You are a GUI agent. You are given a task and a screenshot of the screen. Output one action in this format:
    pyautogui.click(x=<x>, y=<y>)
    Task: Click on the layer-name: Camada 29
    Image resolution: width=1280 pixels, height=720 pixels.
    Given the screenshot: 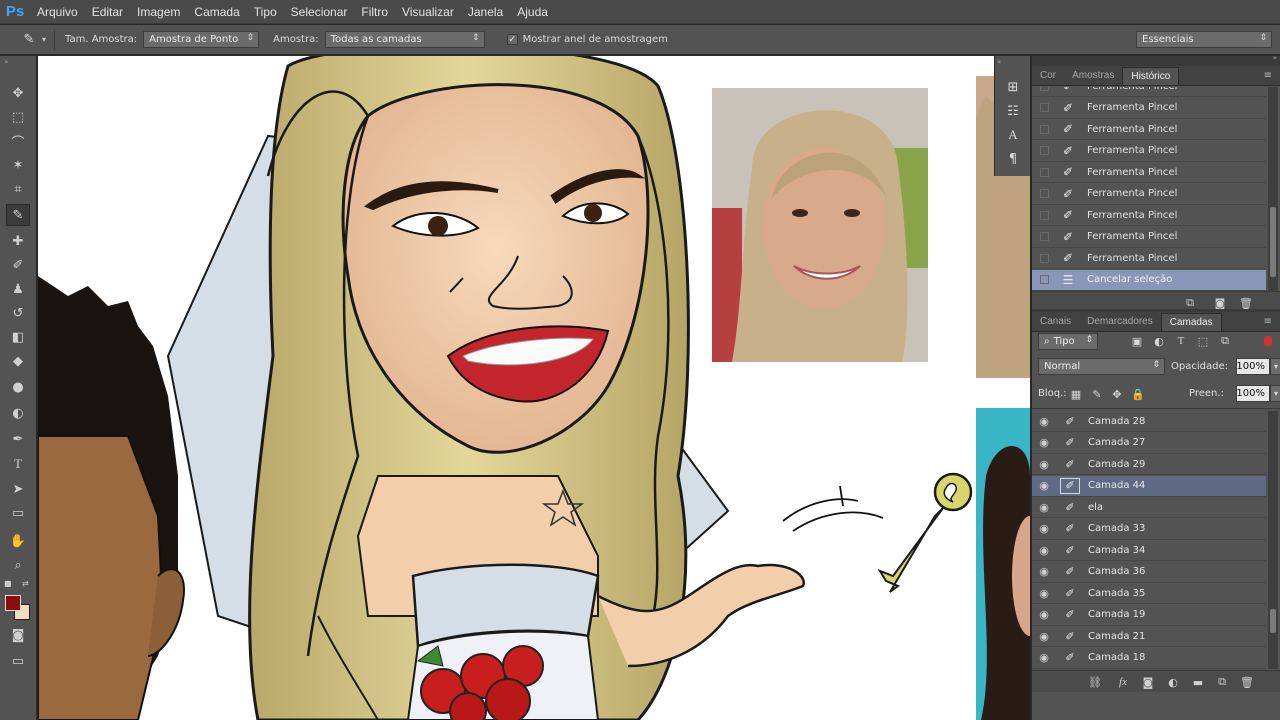 What is the action you would take?
    pyautogui.click(x=1116, y=464)
    